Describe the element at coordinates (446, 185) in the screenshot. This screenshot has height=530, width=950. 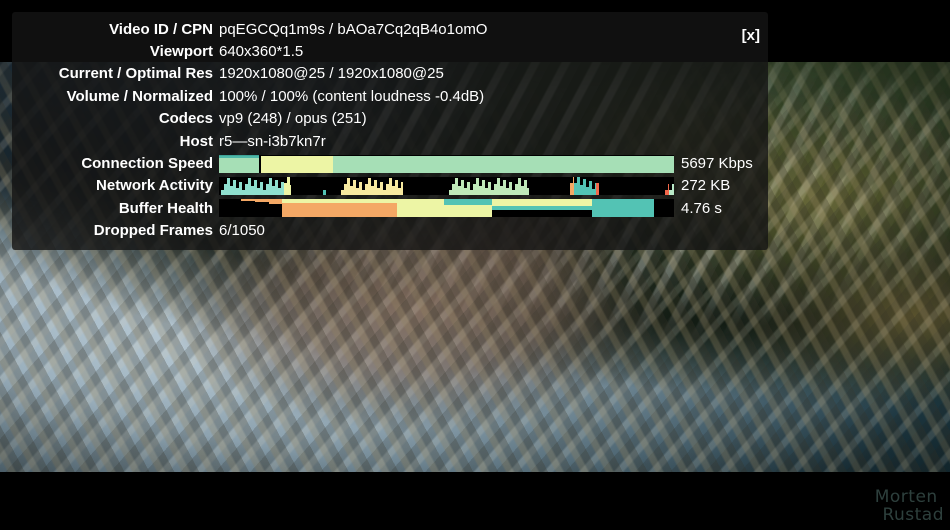
I see `network-activity-graph` at that location.